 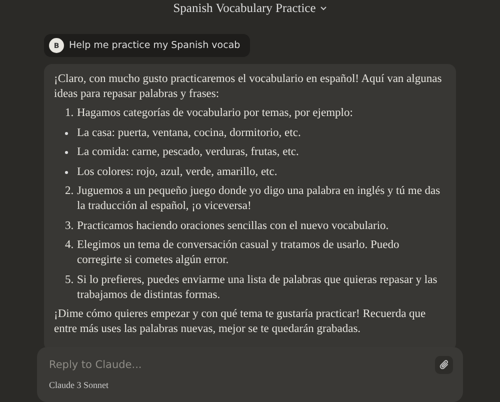 I want to click on list-item-text: La casa: puerta, ventana, cocina, dormitorio, etc., so click(x=189, y=133).